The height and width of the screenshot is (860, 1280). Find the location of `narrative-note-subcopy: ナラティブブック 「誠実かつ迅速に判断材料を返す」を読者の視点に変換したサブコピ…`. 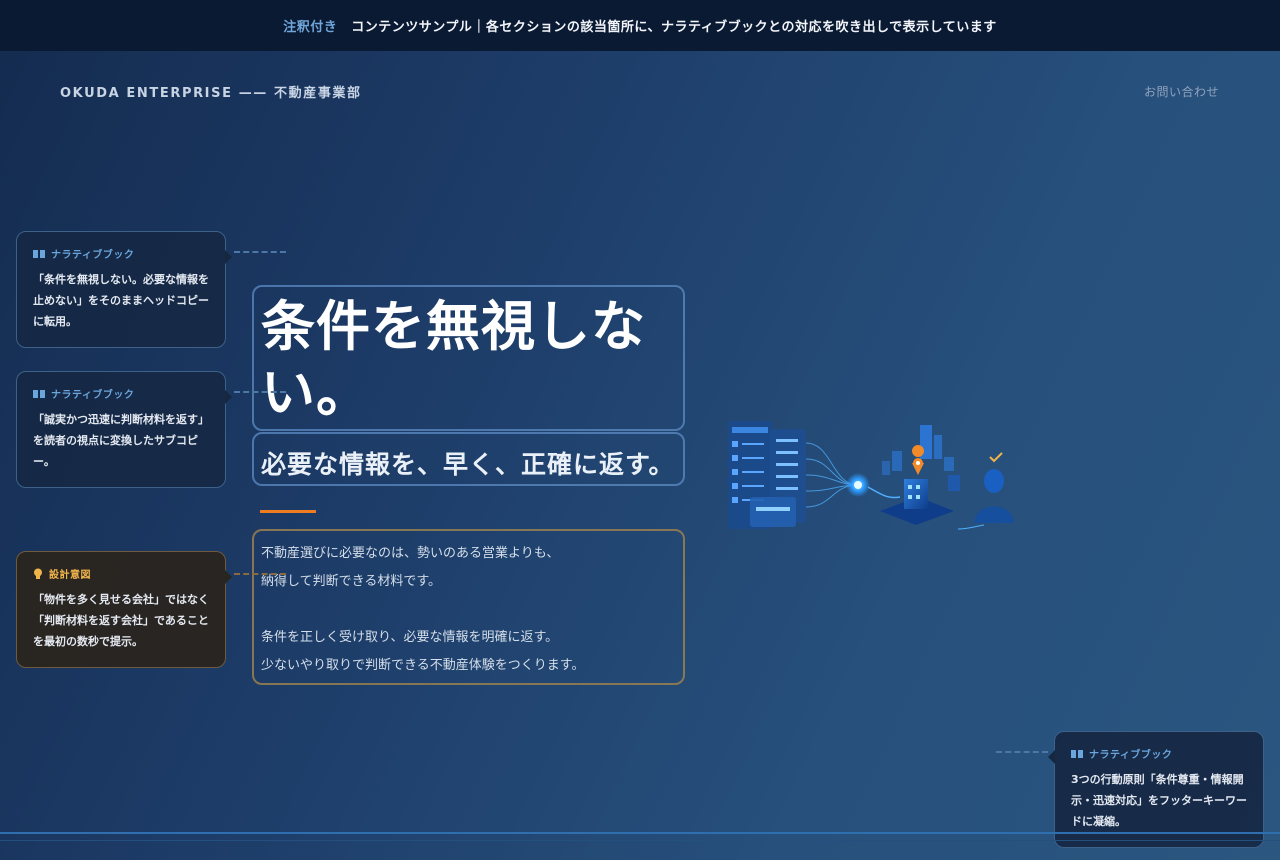

narrative-note-subcopy: ナラティブブック 「誠実かつ迅速に判断材料を返す」を読者の視点に変換したサブコピ… is located at coordinates (124, 429).